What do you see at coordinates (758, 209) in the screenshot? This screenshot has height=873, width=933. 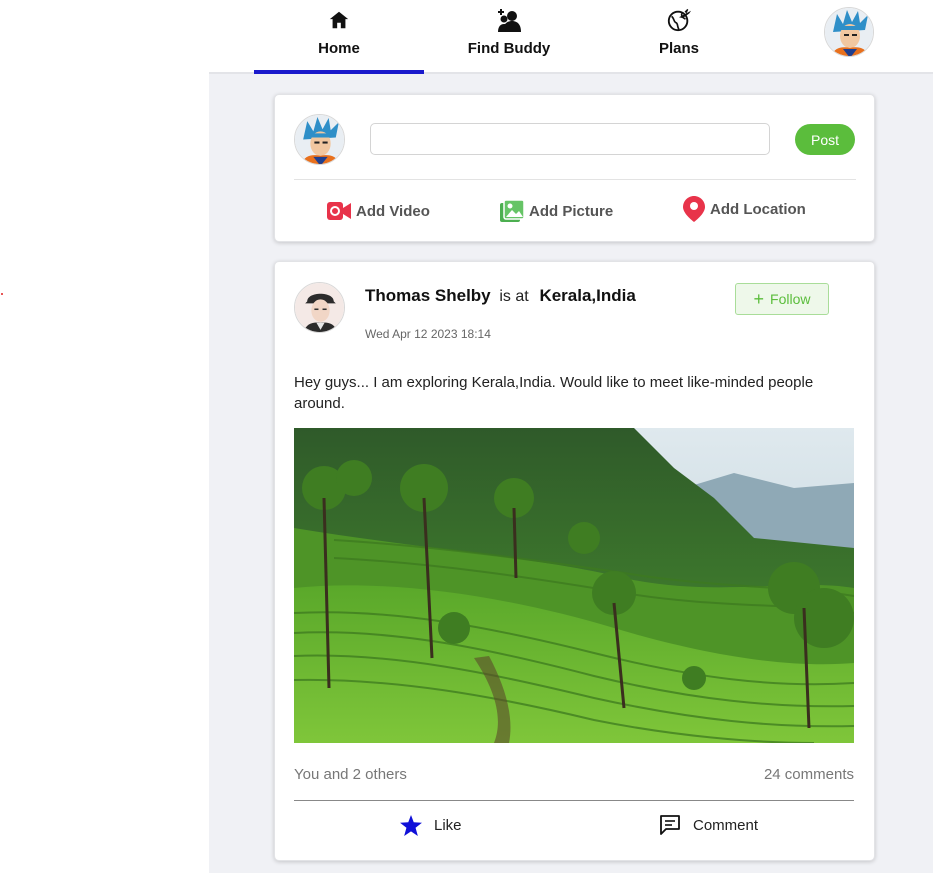 I see `add-location-label: Add Location` at bounding box center [758, 209].